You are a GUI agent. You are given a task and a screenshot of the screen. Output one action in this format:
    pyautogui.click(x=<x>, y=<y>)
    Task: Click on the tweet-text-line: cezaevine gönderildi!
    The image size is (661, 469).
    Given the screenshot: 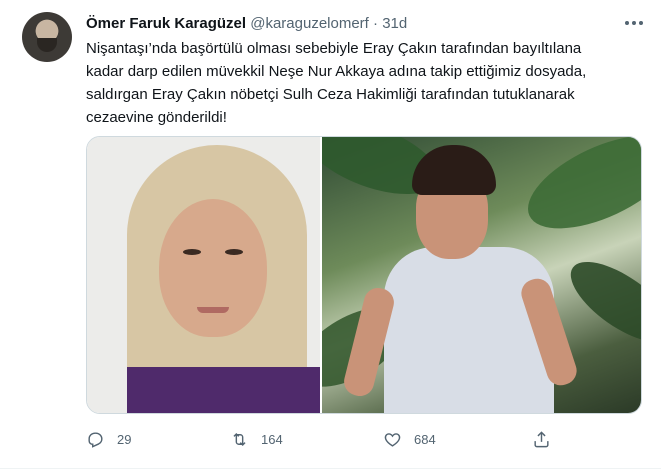 What is the action you would take?
    pyautogui.click(x=156, y=117)
    